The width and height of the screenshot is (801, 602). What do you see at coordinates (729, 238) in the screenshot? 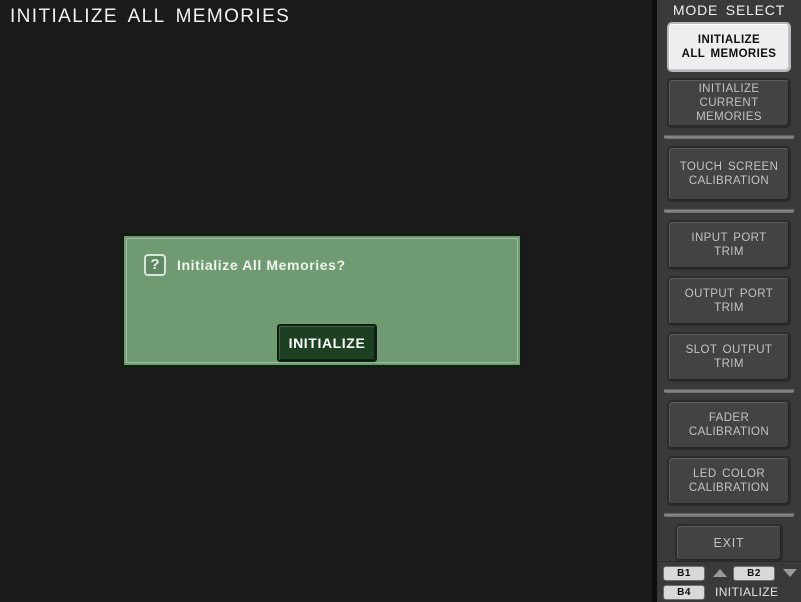
I see `mode-select-item-label-line1: INPUT PORT` at bounding box center [729, 238].